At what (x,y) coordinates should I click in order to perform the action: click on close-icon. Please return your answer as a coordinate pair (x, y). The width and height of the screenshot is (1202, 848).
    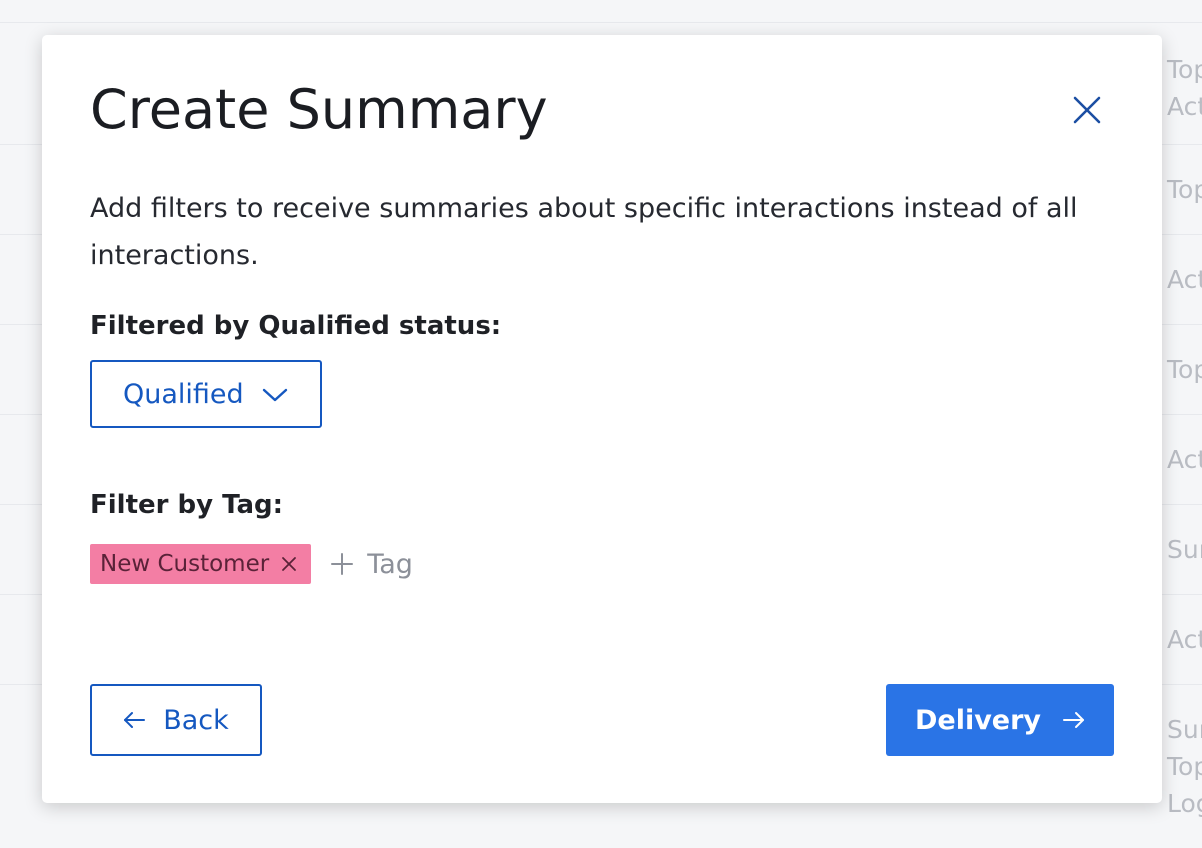
    Looking at the image, I should click on (1087, 110).